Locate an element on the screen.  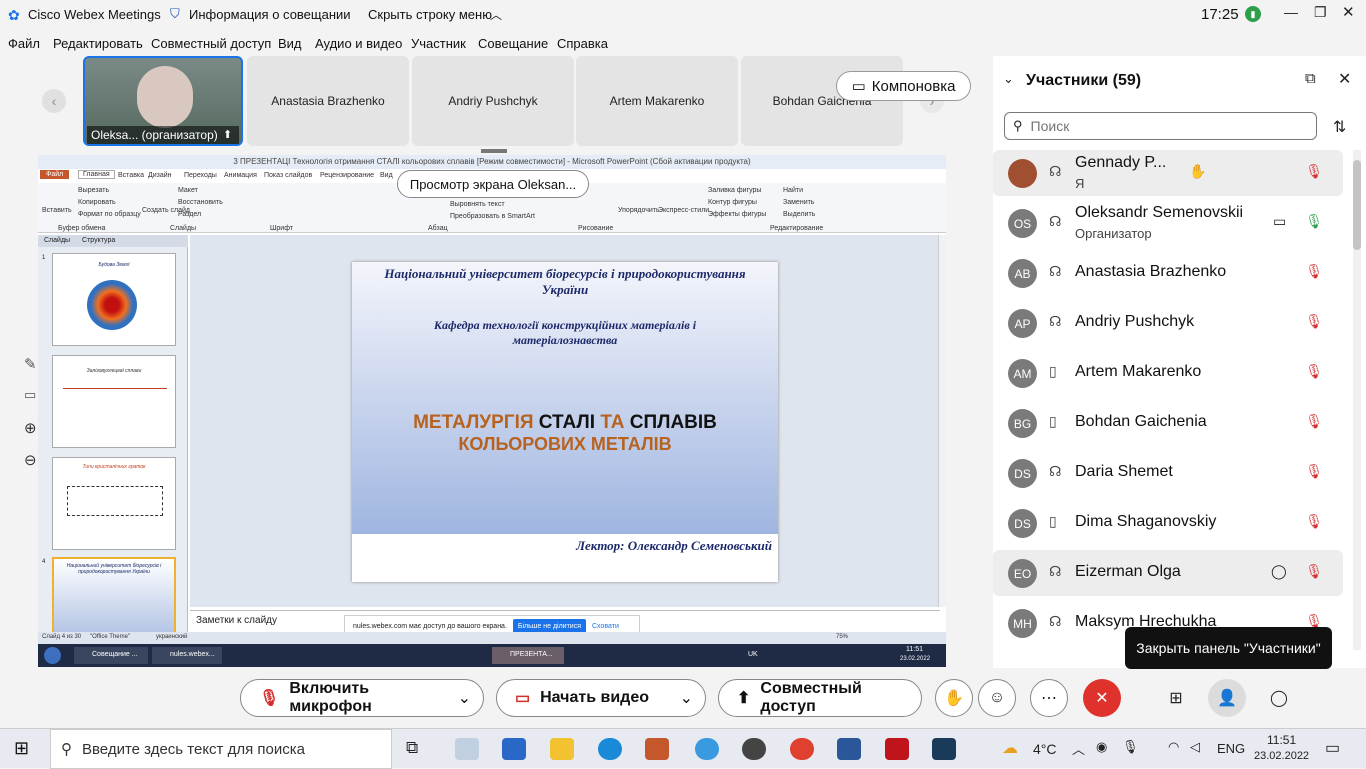
sort-icon: ⇅ is located at coordinates (1339, 127).